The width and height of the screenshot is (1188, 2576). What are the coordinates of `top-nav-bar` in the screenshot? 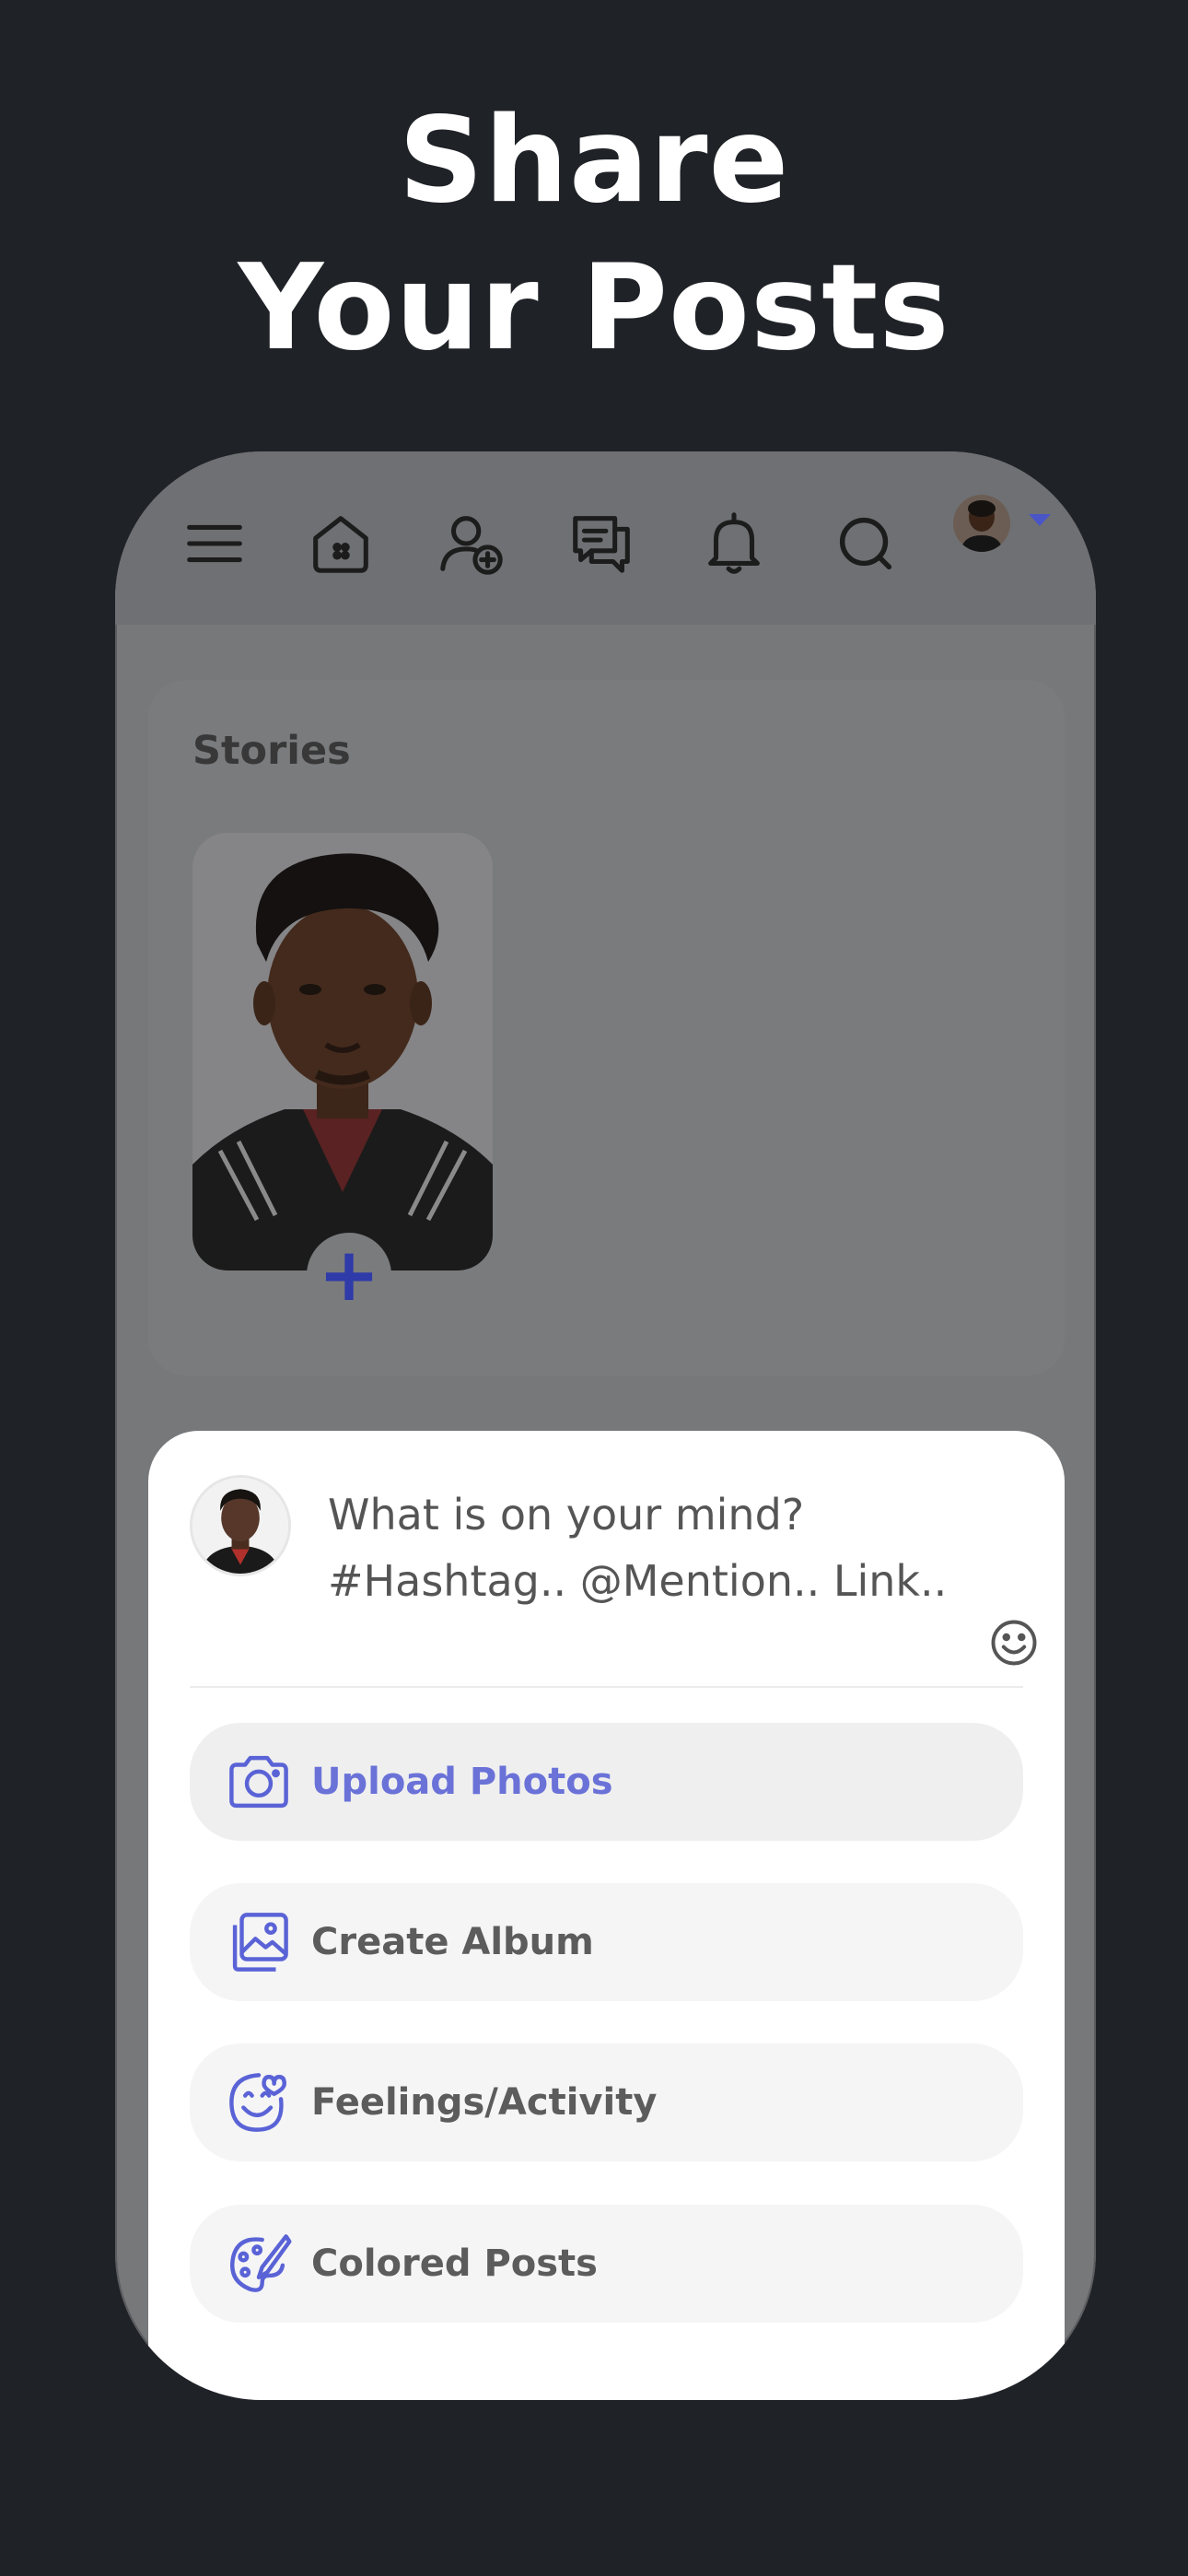 It's located at (605, 538).